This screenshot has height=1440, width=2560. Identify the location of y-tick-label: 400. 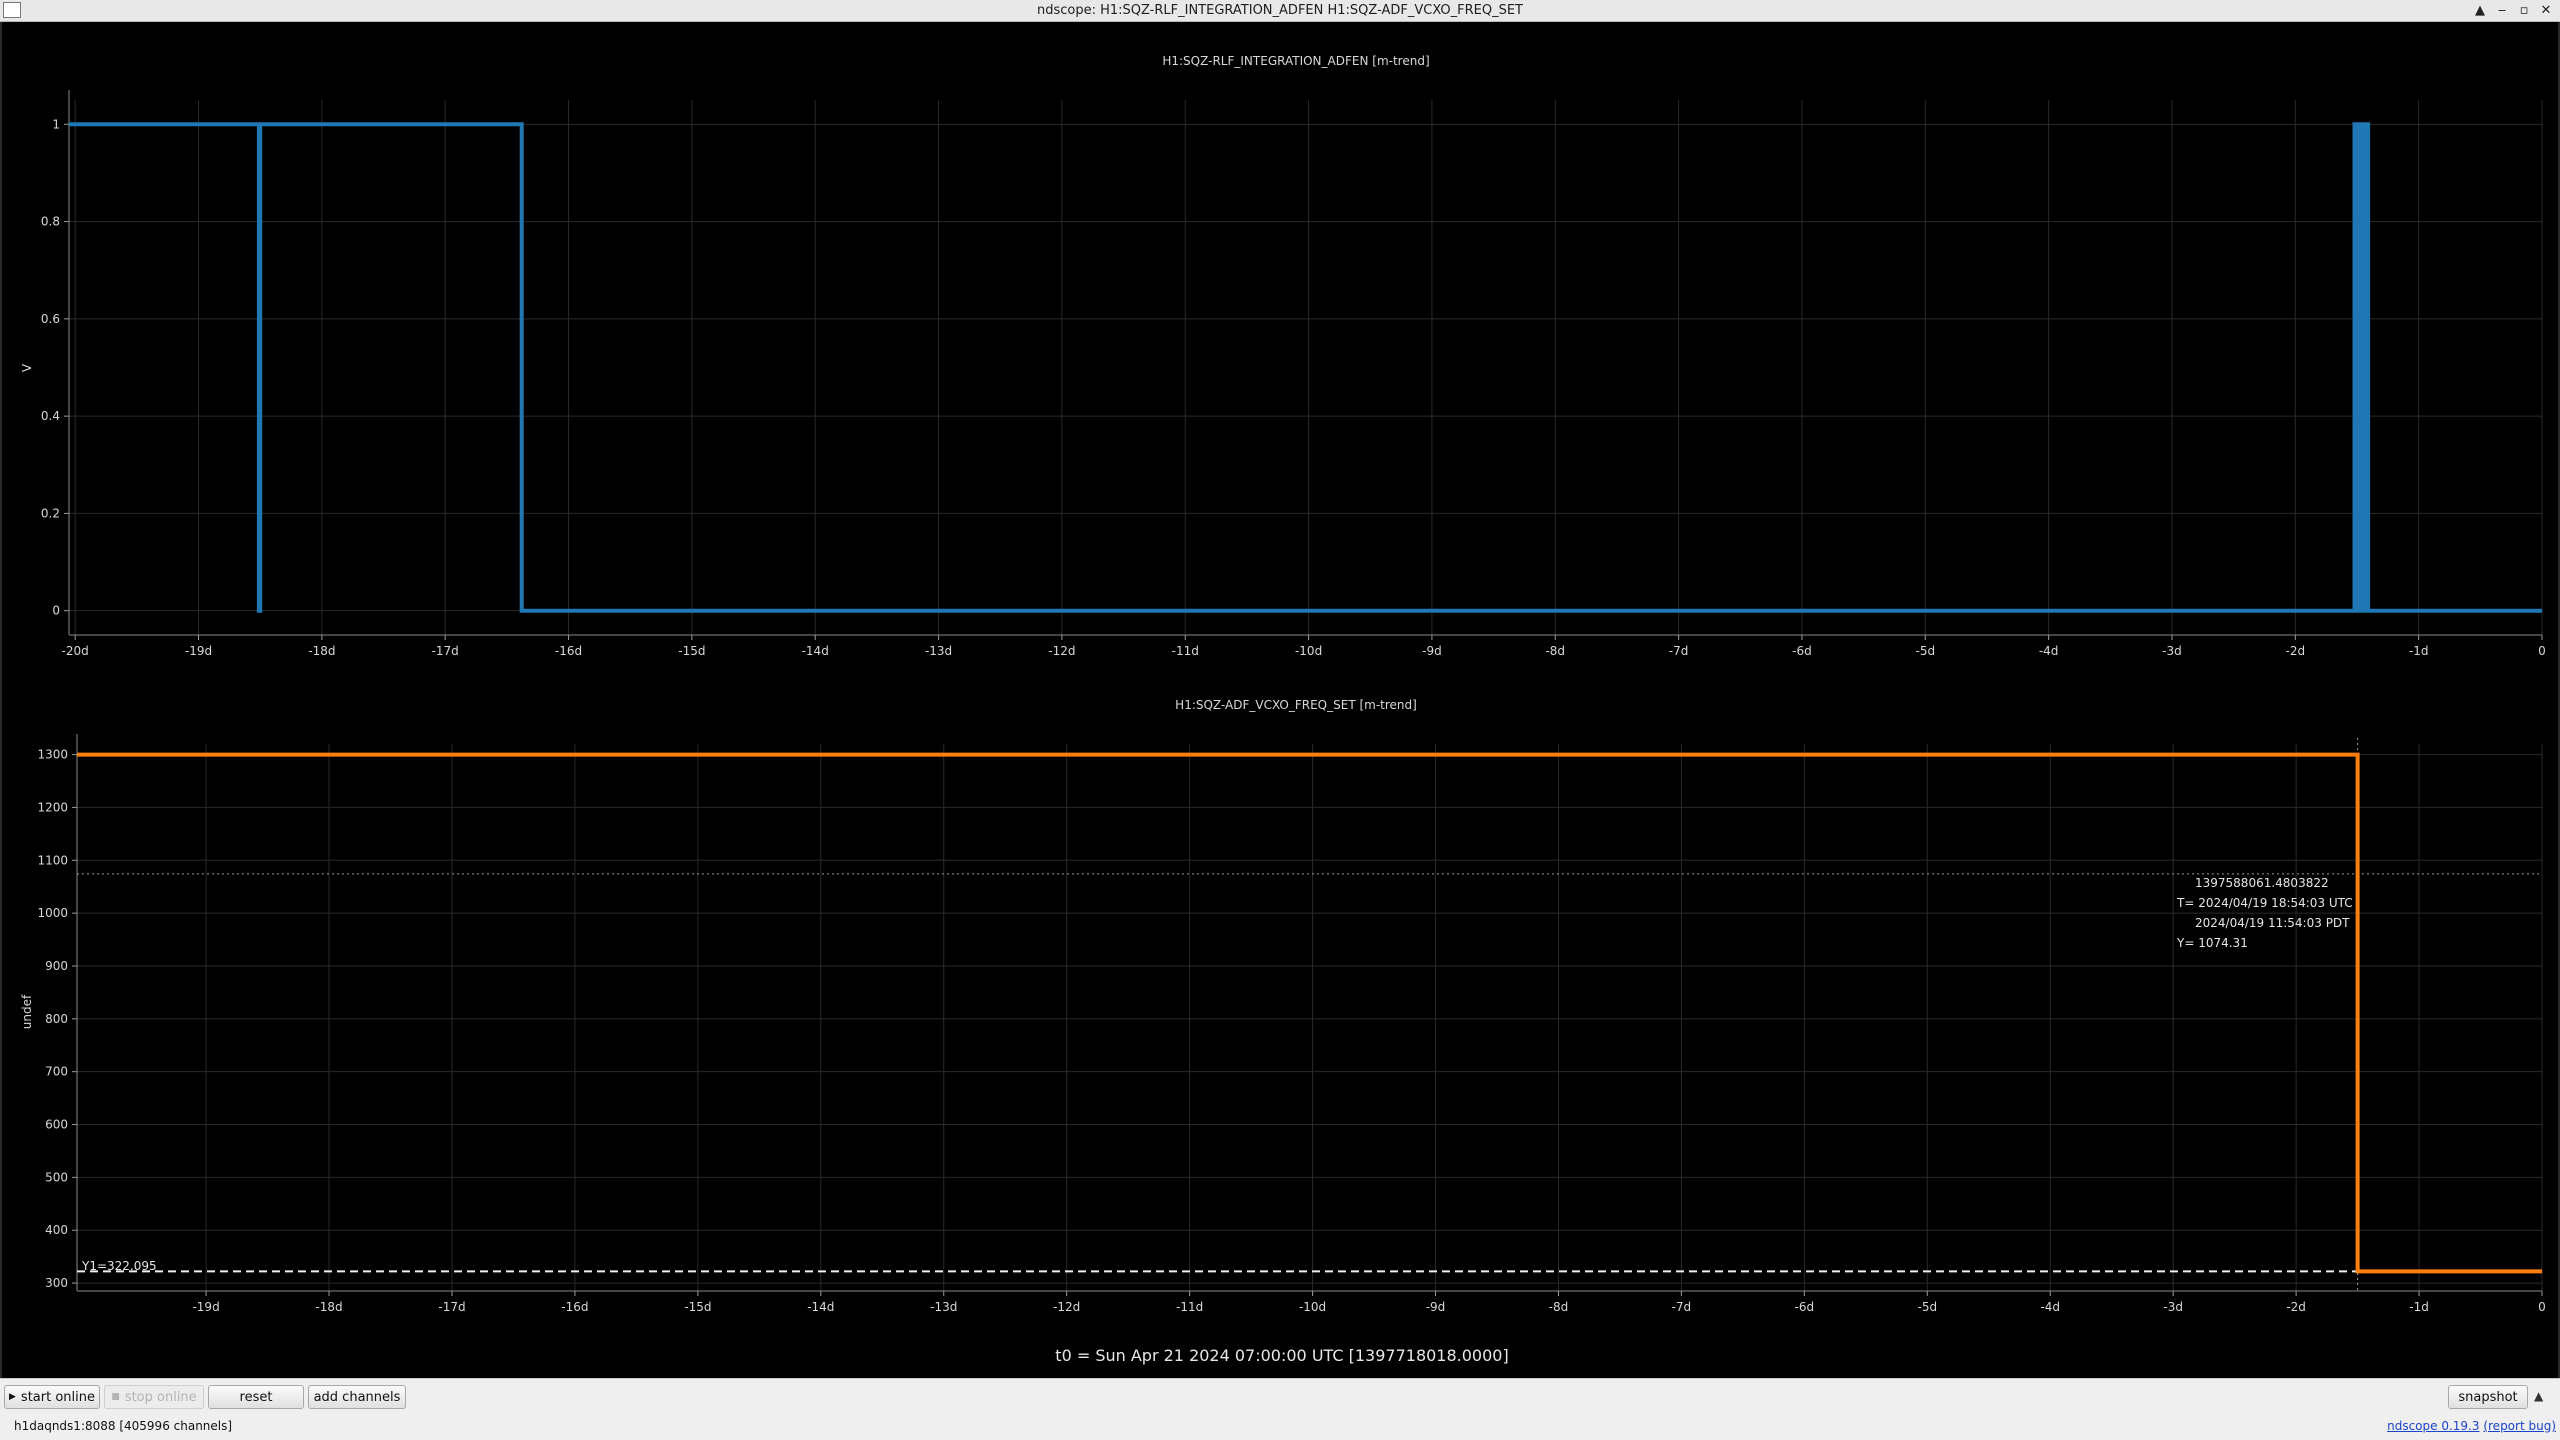
(56, 1230).